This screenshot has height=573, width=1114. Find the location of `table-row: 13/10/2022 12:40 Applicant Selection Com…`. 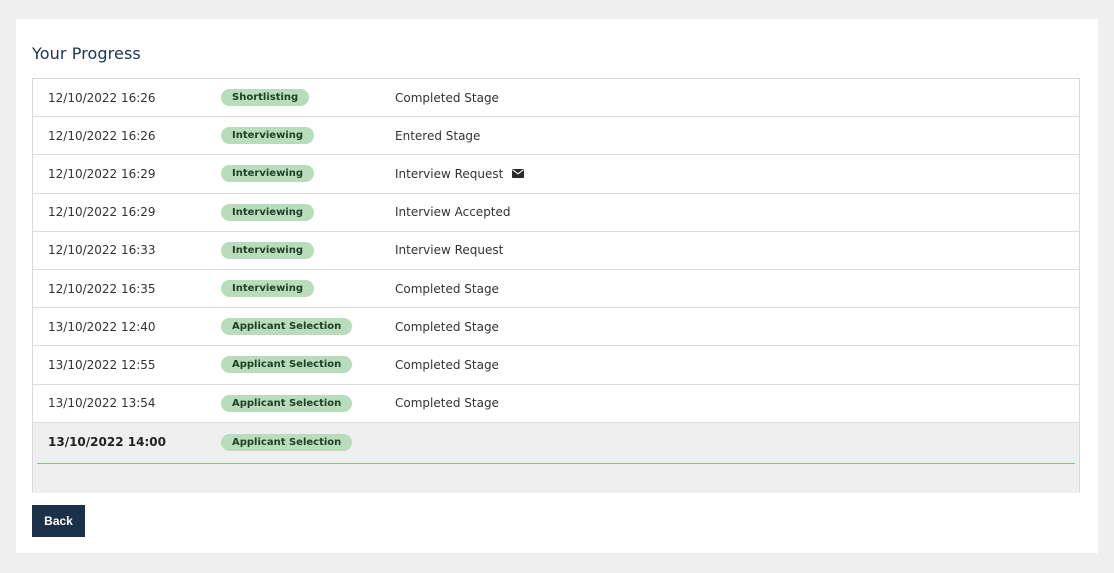

table-row: 13/10/2022 12:40 Applicant Selection Com… is located at coordinates (556, 327).